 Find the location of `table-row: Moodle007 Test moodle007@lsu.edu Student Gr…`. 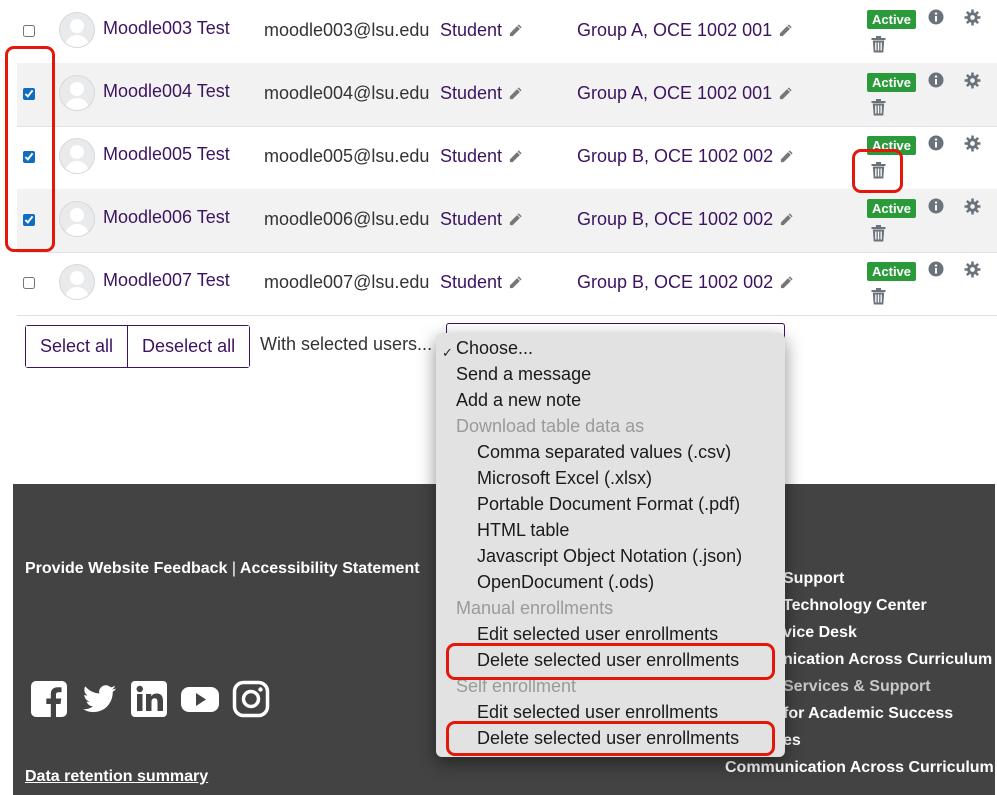

table-row: Moodle007 Test moodle007@lsu.edu Student Gr… is located at coordinates (507, 284).